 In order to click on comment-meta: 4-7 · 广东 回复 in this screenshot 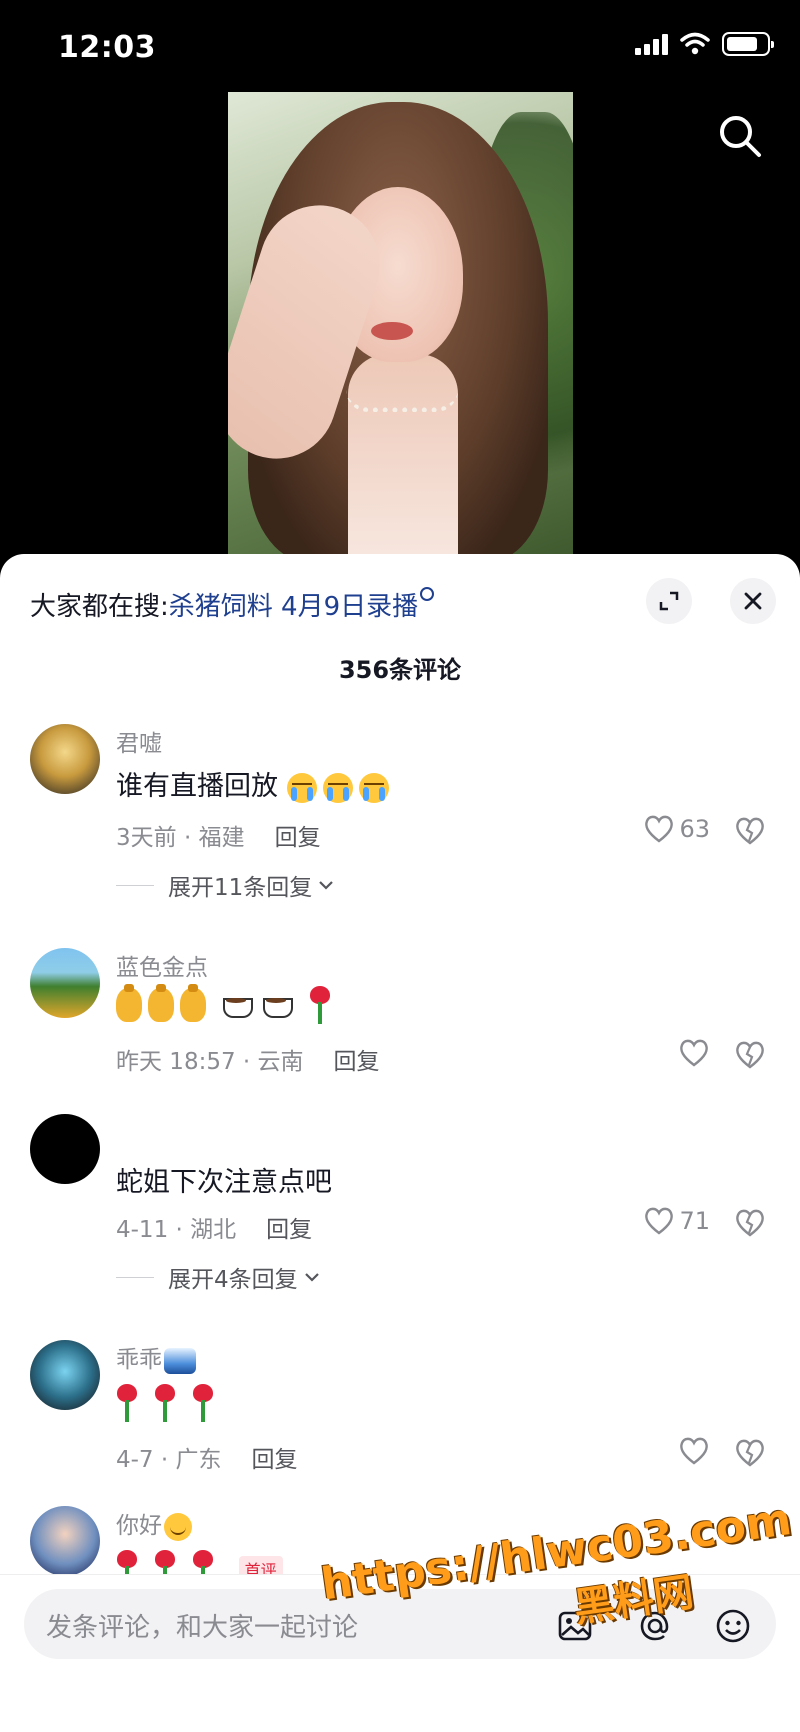, I will do `click(207, 1457)`.